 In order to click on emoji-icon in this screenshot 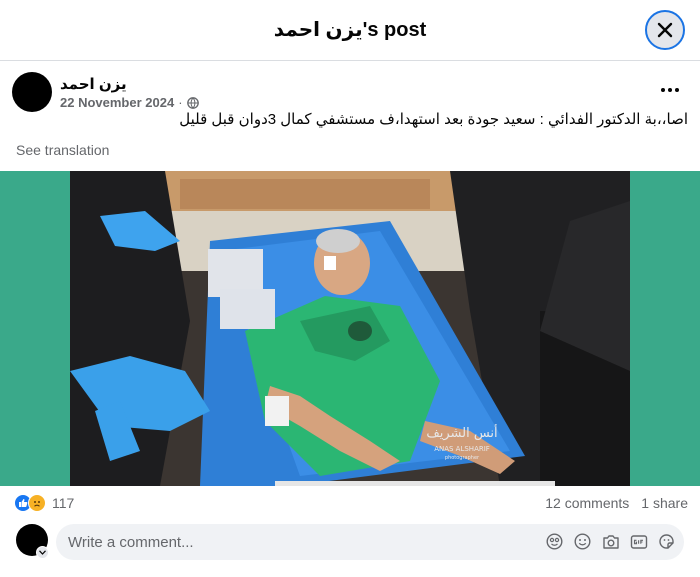, I will do `click(582, 541)`.